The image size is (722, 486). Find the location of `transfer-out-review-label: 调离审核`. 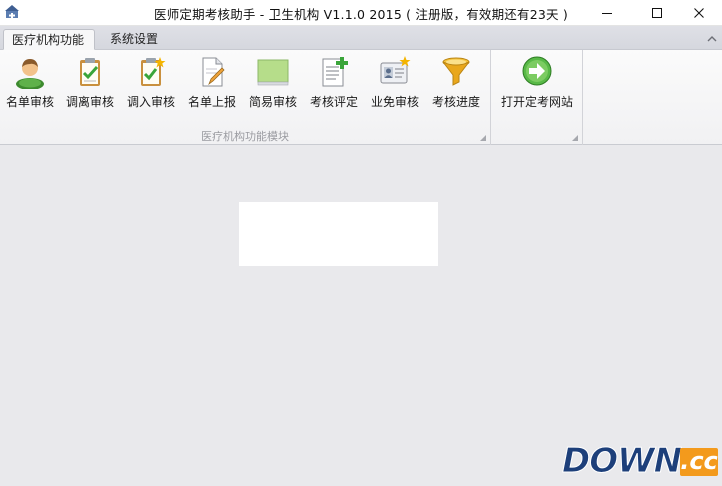

transfer-out-review-label: 调离审核 is located at coordinates (89, 102).